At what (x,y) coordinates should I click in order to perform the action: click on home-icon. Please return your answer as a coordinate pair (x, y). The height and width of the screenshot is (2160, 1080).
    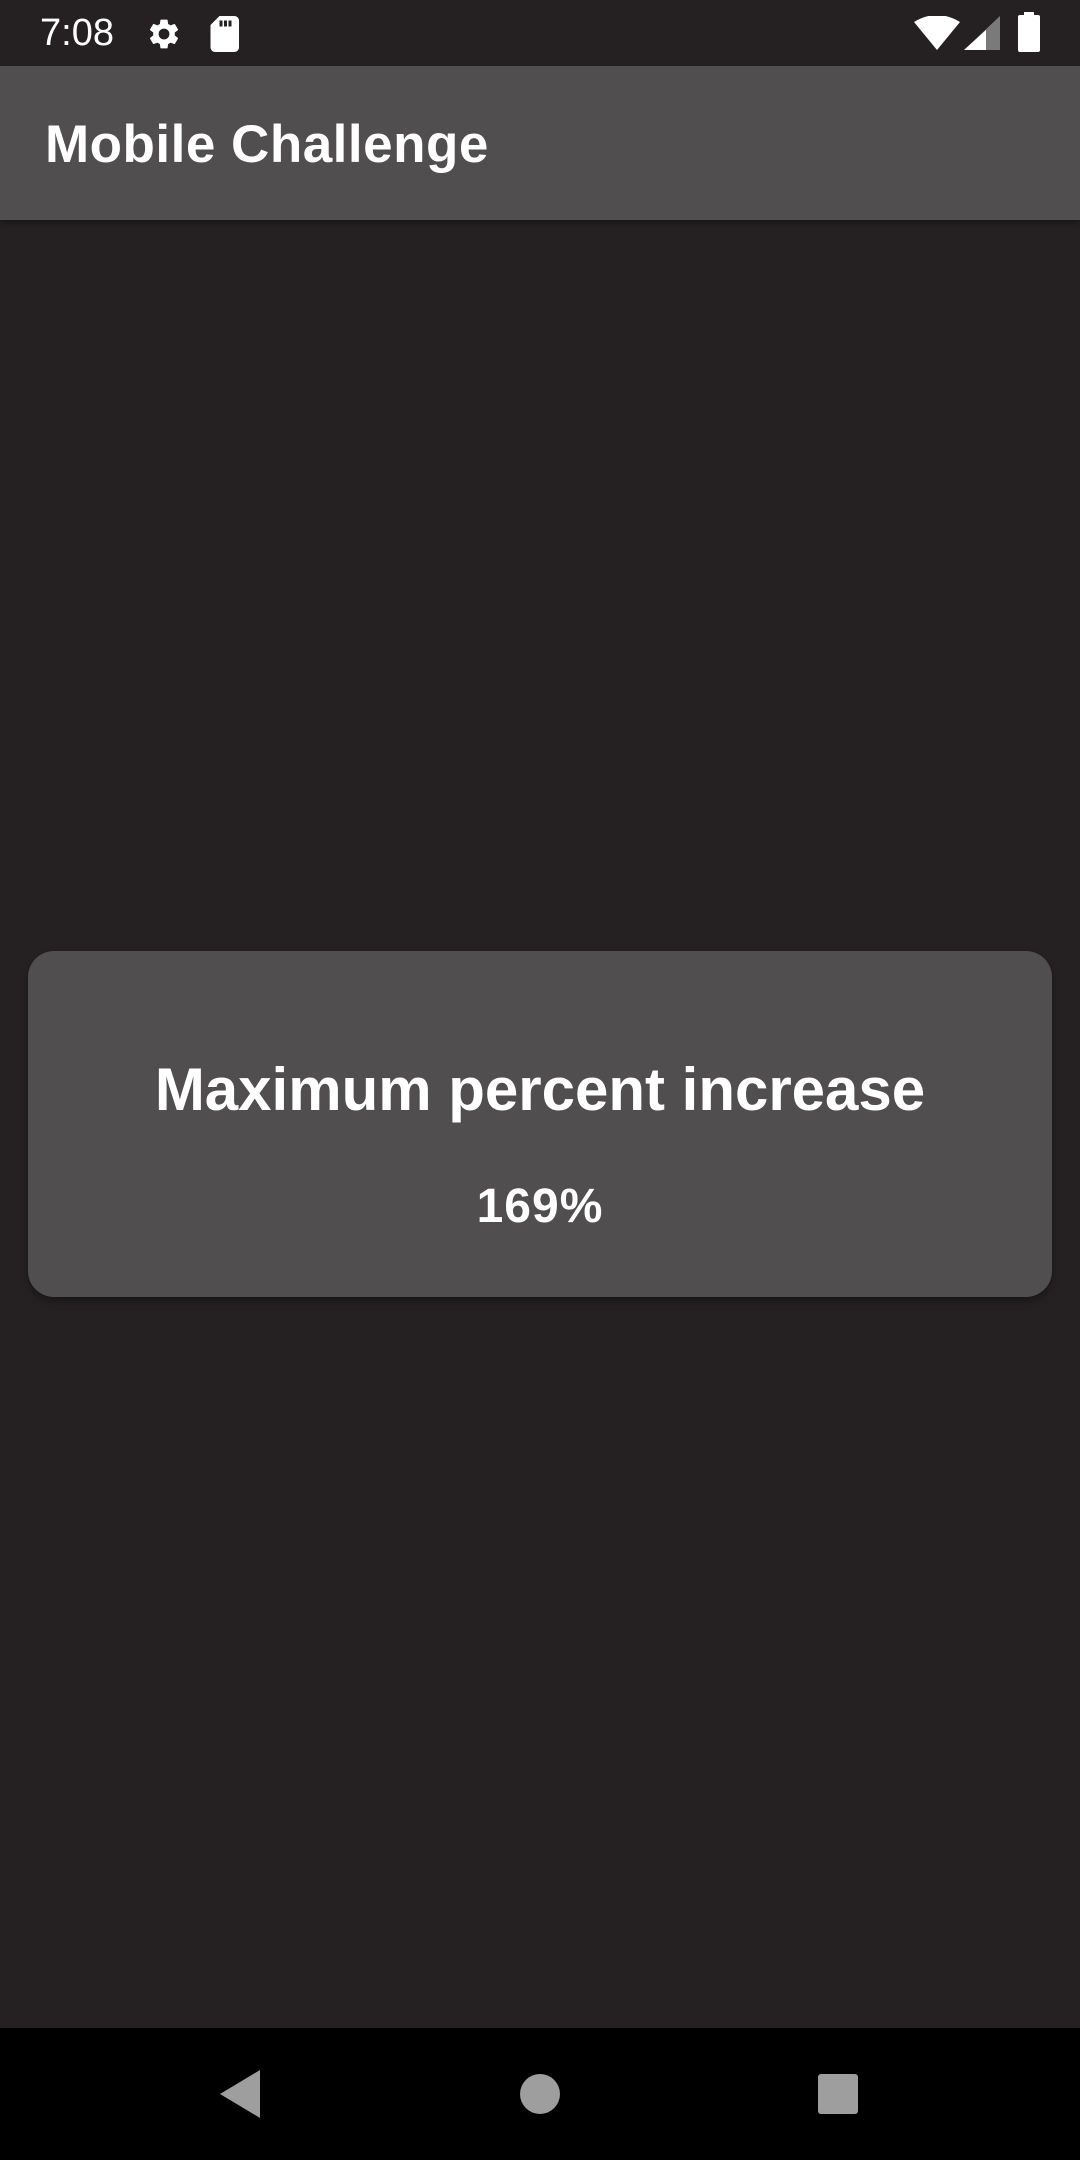
    Looking at the image, I should click on (540, 2094).